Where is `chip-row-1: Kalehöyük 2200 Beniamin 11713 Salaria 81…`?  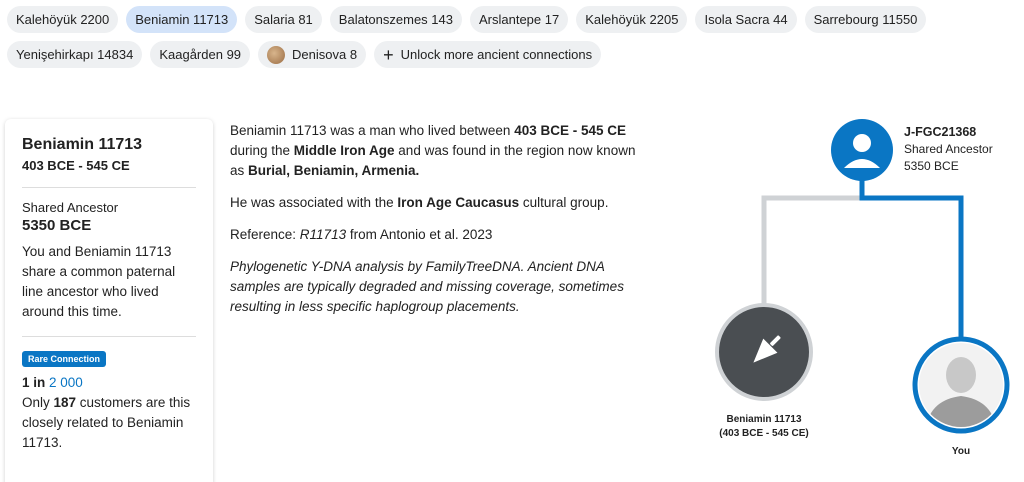
chip-row-1: Kalehöyük 2200 Beniamin 11713 Salaria 81… is located at coordinates (512, 19).